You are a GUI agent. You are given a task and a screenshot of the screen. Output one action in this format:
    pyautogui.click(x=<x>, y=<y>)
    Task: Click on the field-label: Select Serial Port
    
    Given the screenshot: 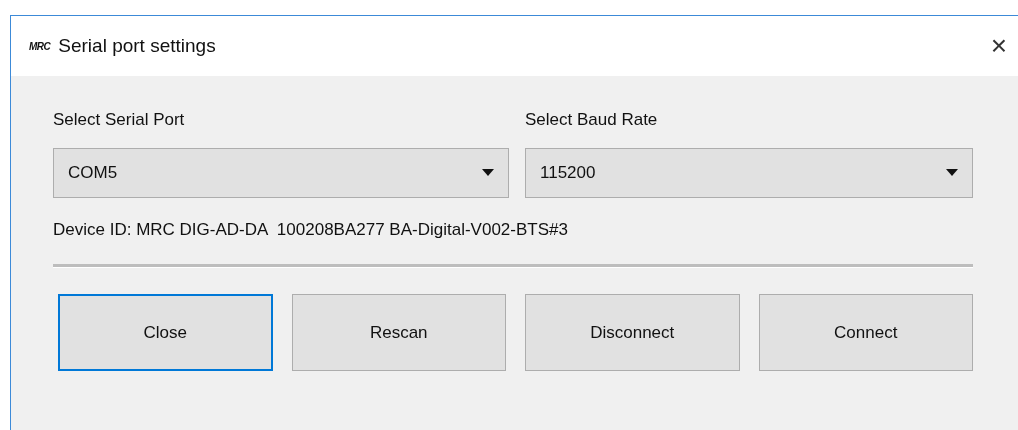 What is the action you would take?
    pyautogui.click(x=119, y=120)
    